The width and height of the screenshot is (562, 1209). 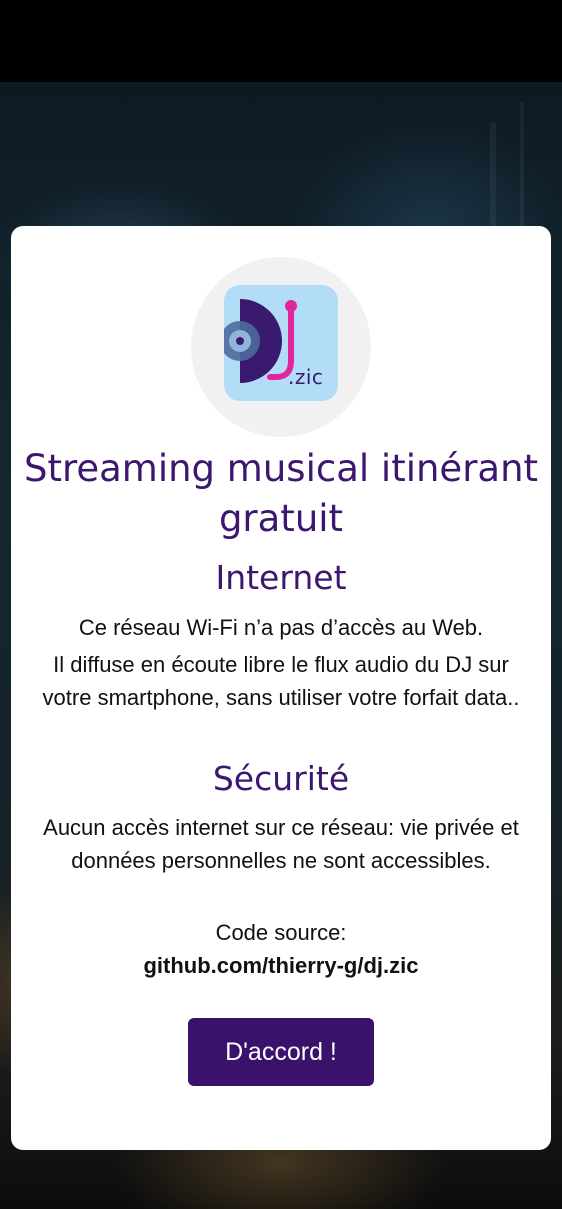 What do you see at coordinates (281, 965) in the screenshot?
I see `source-link: github.com/thierry-g/dj.zic` at bounding box center [281, 965].